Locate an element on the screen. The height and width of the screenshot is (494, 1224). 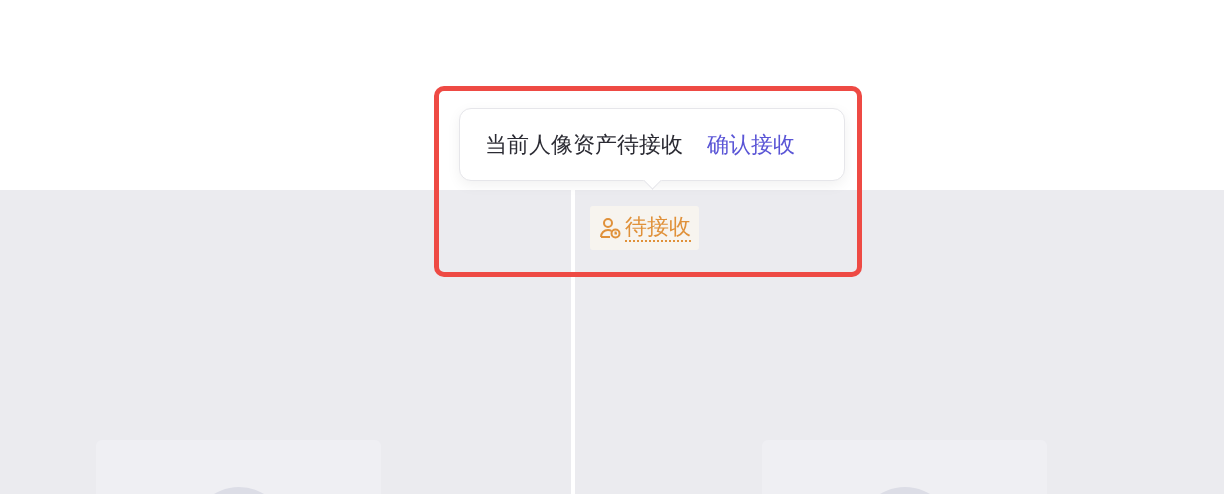
confirm-link: 确认接收 is located at coordinates (751, 144).